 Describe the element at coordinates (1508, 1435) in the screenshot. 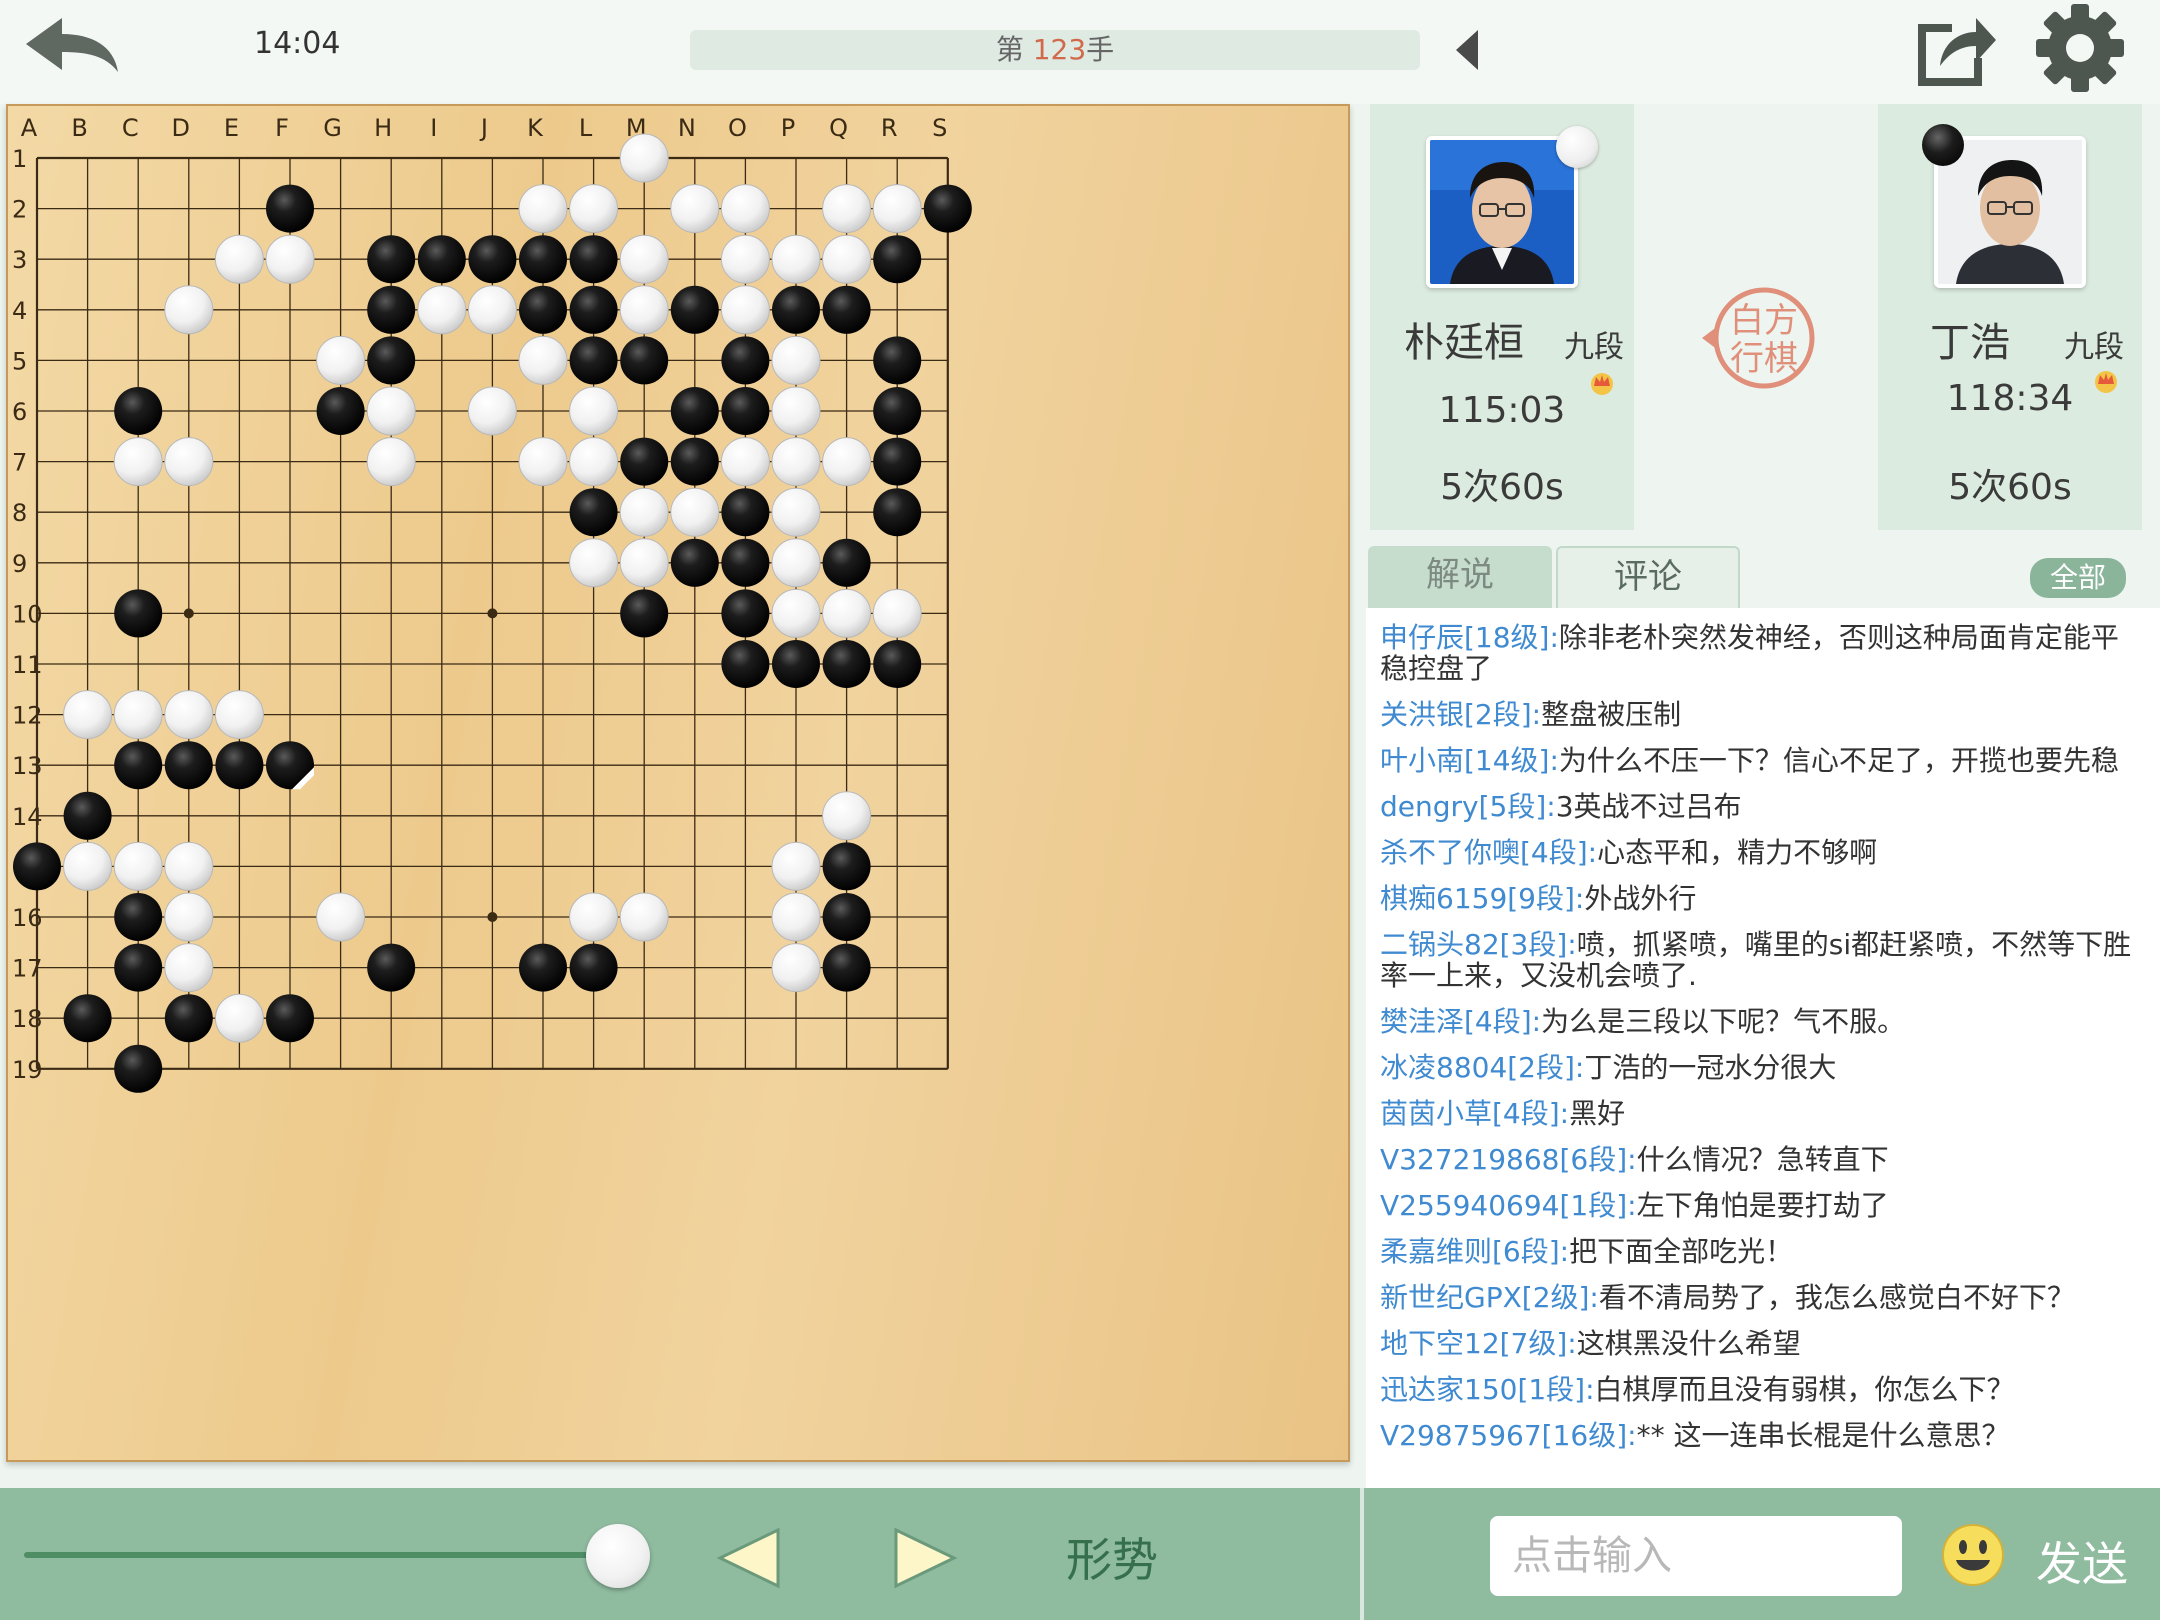

I see `comment-username: V29875967[16级]:` at that location.